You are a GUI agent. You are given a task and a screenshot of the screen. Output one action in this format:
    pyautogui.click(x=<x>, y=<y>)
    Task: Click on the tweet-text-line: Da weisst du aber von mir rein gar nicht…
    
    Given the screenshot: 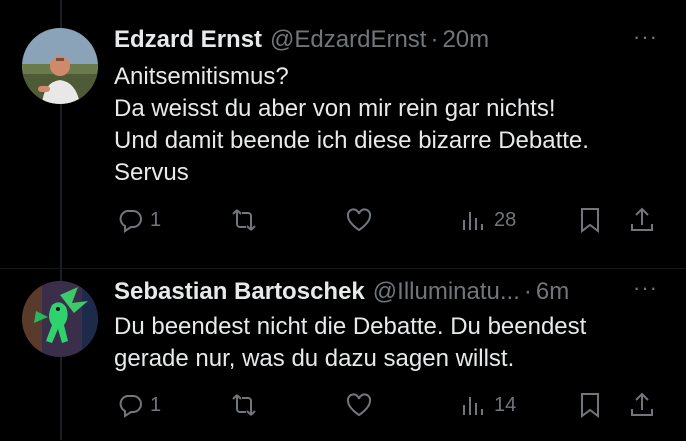 What is the action you would take?
    pyautogui.click(x=335, y=108)
    